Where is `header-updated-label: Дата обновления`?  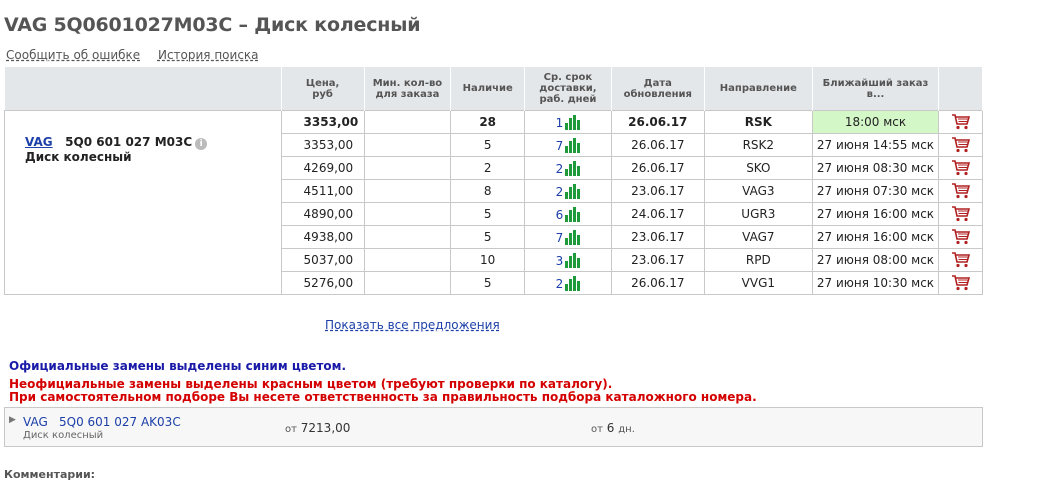
header-updated-label: Дата обновления is located at coordinates (657, 88).